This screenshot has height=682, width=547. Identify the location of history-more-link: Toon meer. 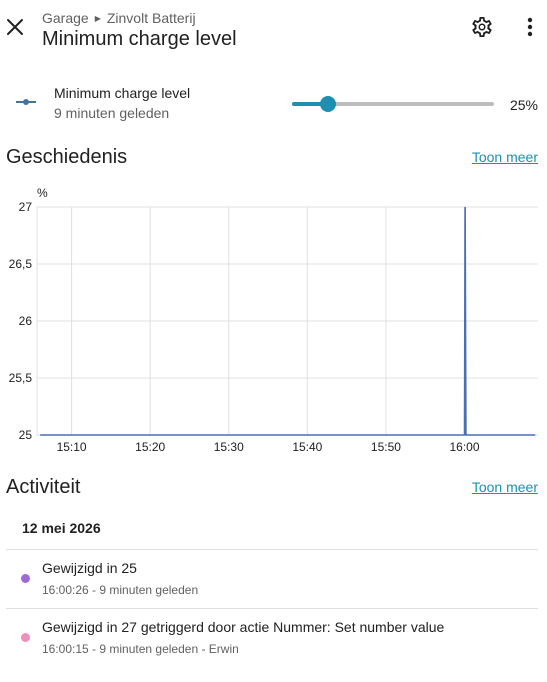
(505, 157).